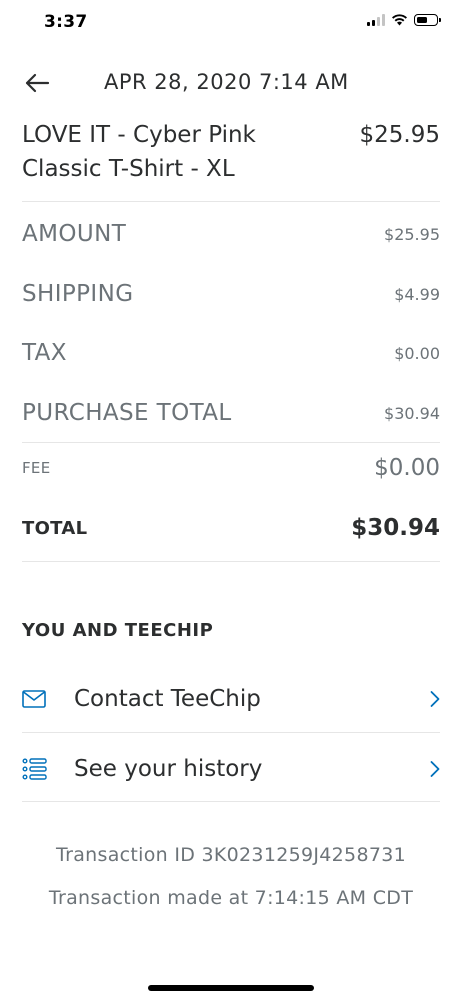  I want to click on back-button, so click(37, 83).